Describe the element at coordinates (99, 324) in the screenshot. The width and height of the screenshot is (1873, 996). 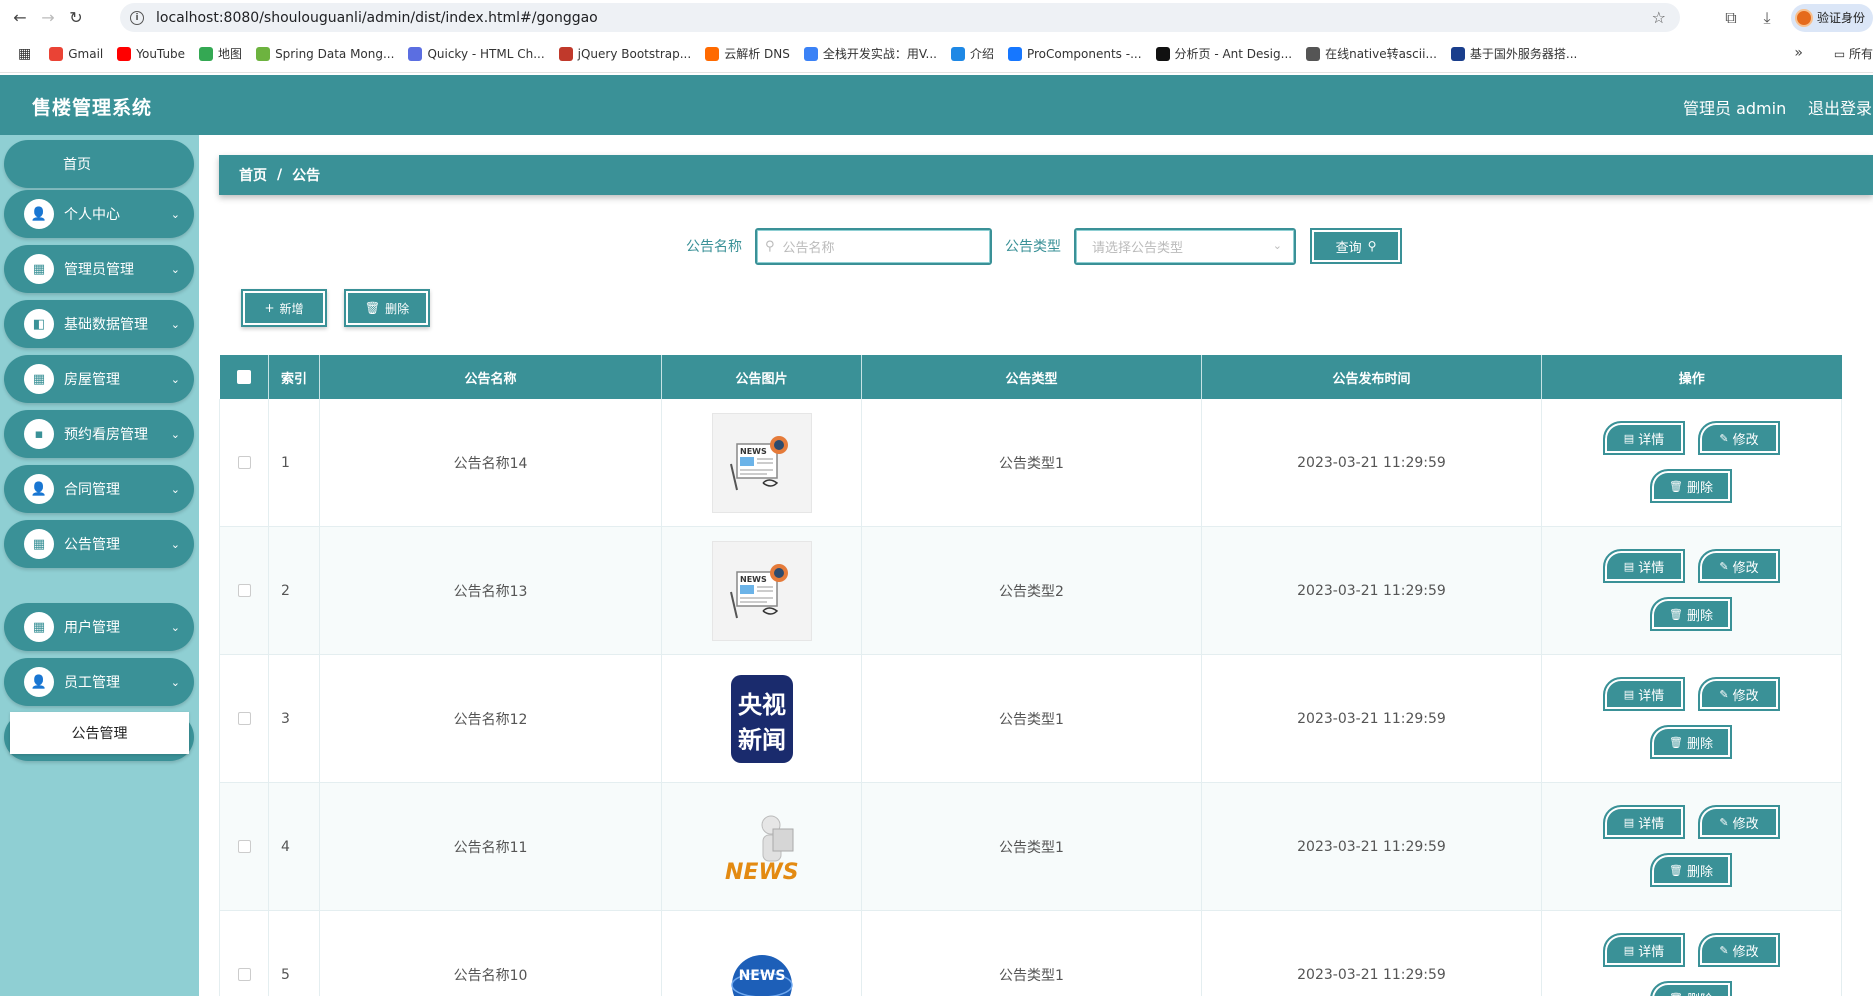
I see `sidebar-item: ◧ 基础数据管理 ⌄` at that location.